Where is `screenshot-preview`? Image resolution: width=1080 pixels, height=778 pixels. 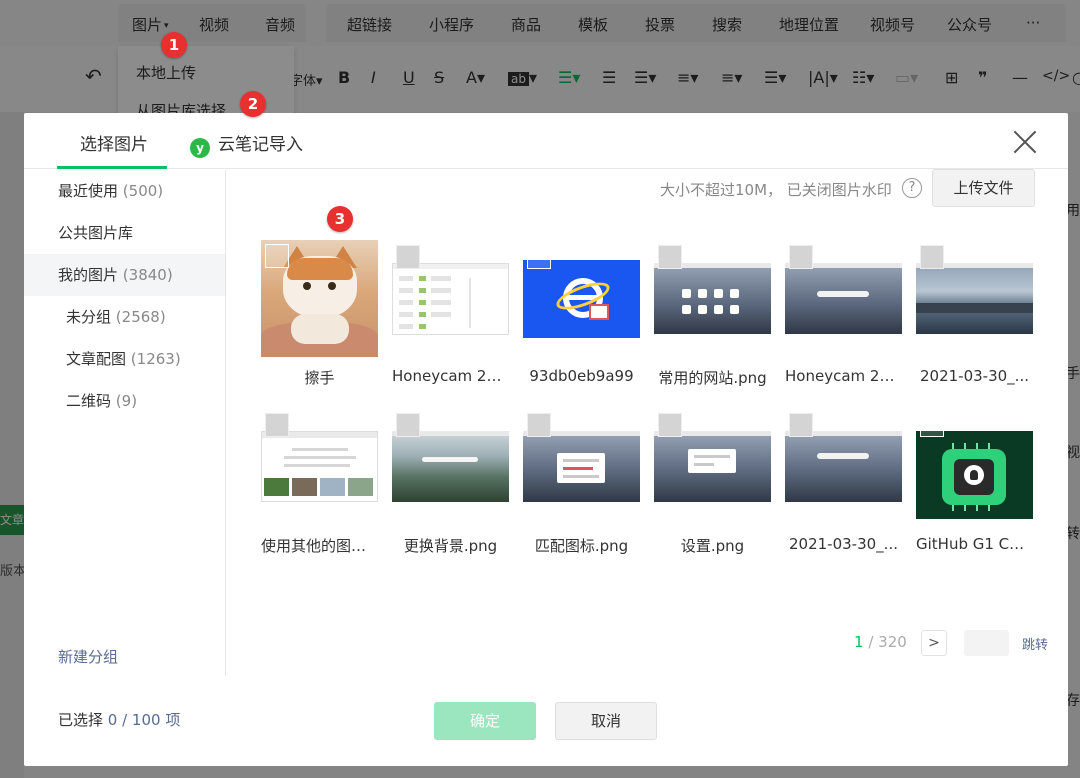
screenshot-preview is located at coordinates (450, 299).